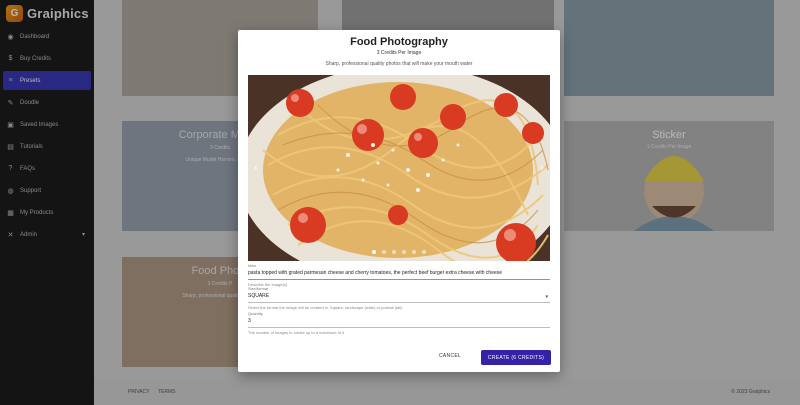 The image size is (800, 405). Describe the element at coordinates (399, 302) in the screenshot. I see `format-underline` at that location.